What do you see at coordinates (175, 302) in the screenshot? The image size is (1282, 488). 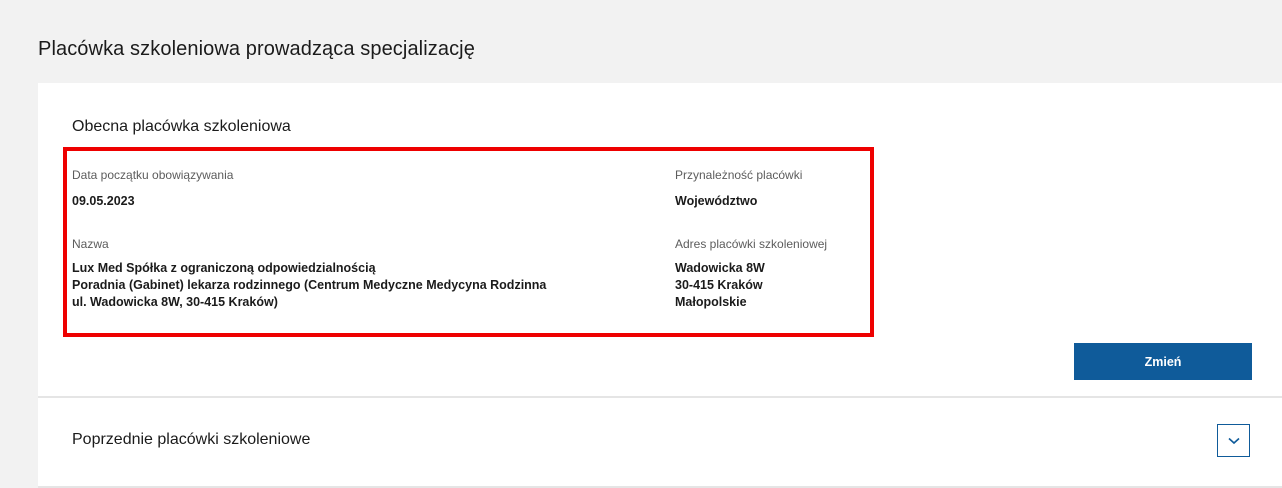 I see `name-line: ul. Wadowicka 8W, 30-415 Kraków)` at bounding box center [175, 302].